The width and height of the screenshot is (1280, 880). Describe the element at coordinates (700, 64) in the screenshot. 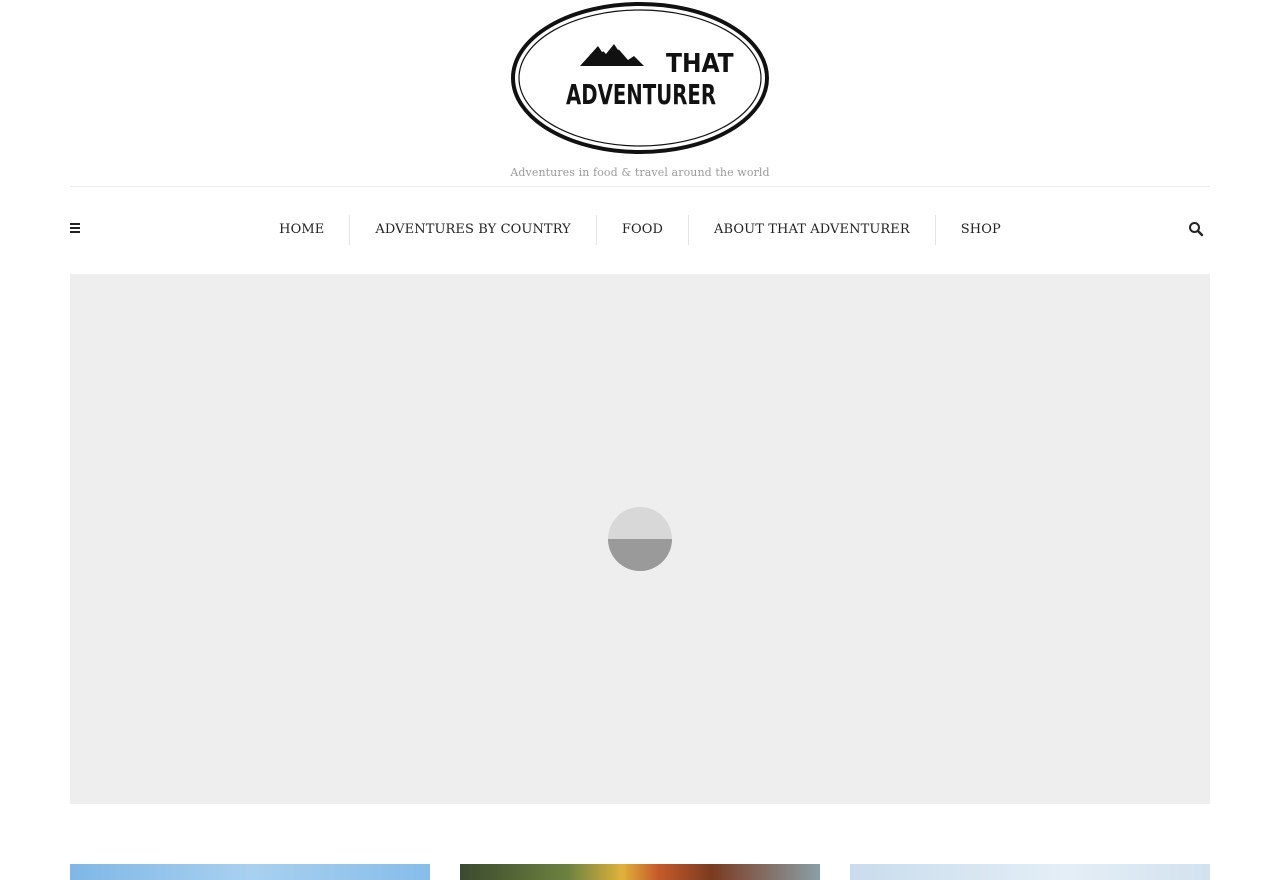

I see `logo-line1: THAT` at that location.